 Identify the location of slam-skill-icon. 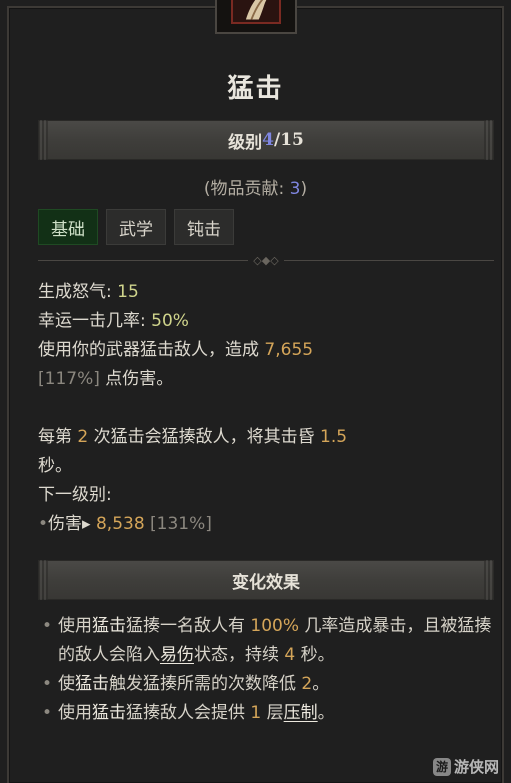
(256, 12).